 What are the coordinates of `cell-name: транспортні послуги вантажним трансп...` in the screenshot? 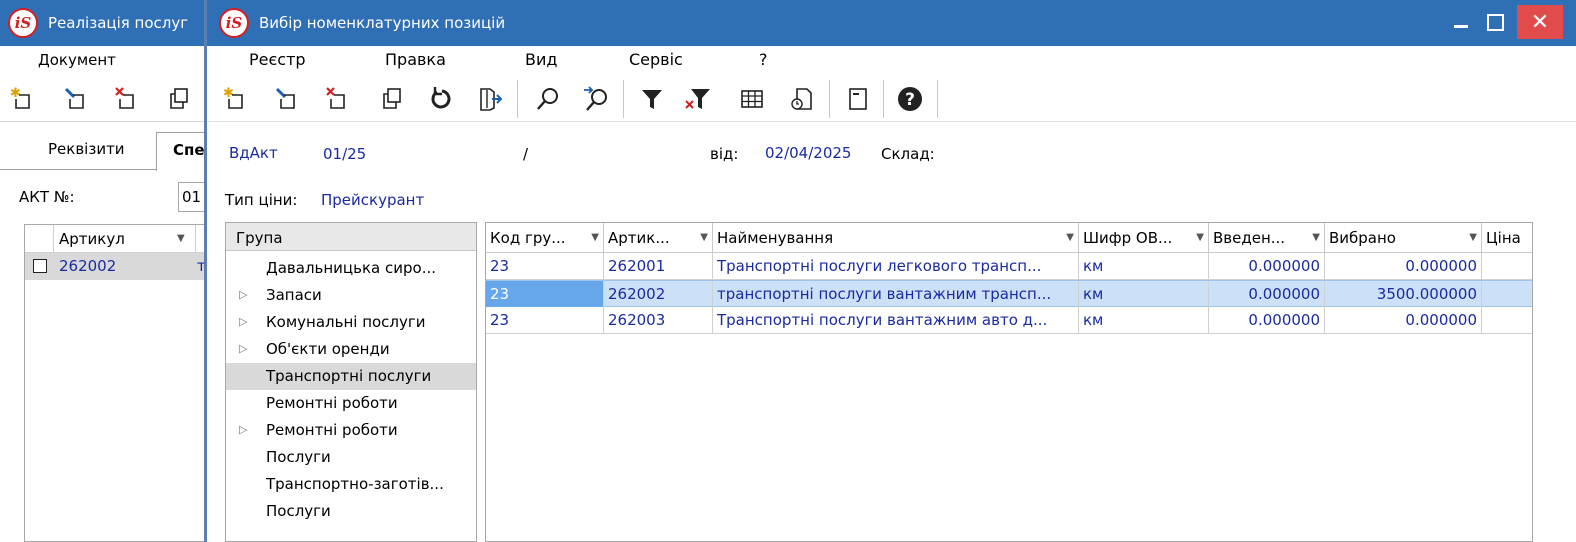 It's located at (896, 294).